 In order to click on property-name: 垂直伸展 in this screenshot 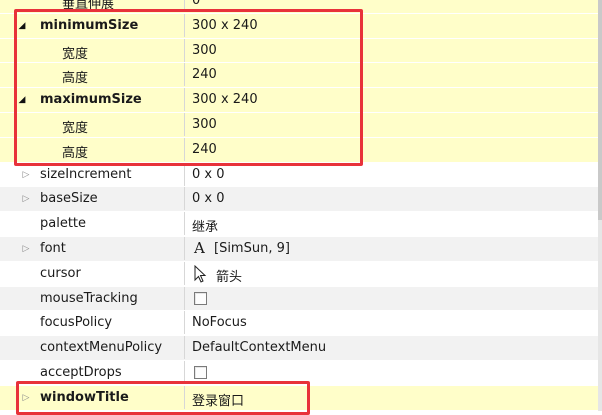, I will do `click(88, 6)`.